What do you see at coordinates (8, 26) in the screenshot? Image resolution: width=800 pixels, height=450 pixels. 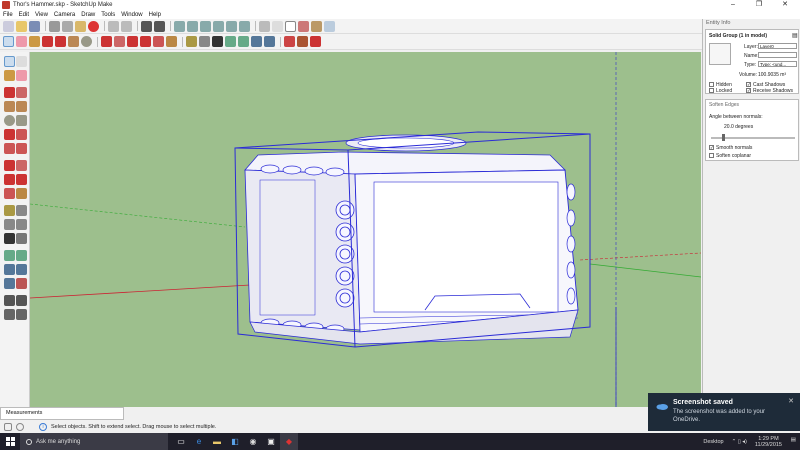 I see `new-file-icon` at bounding box center [8, 26].